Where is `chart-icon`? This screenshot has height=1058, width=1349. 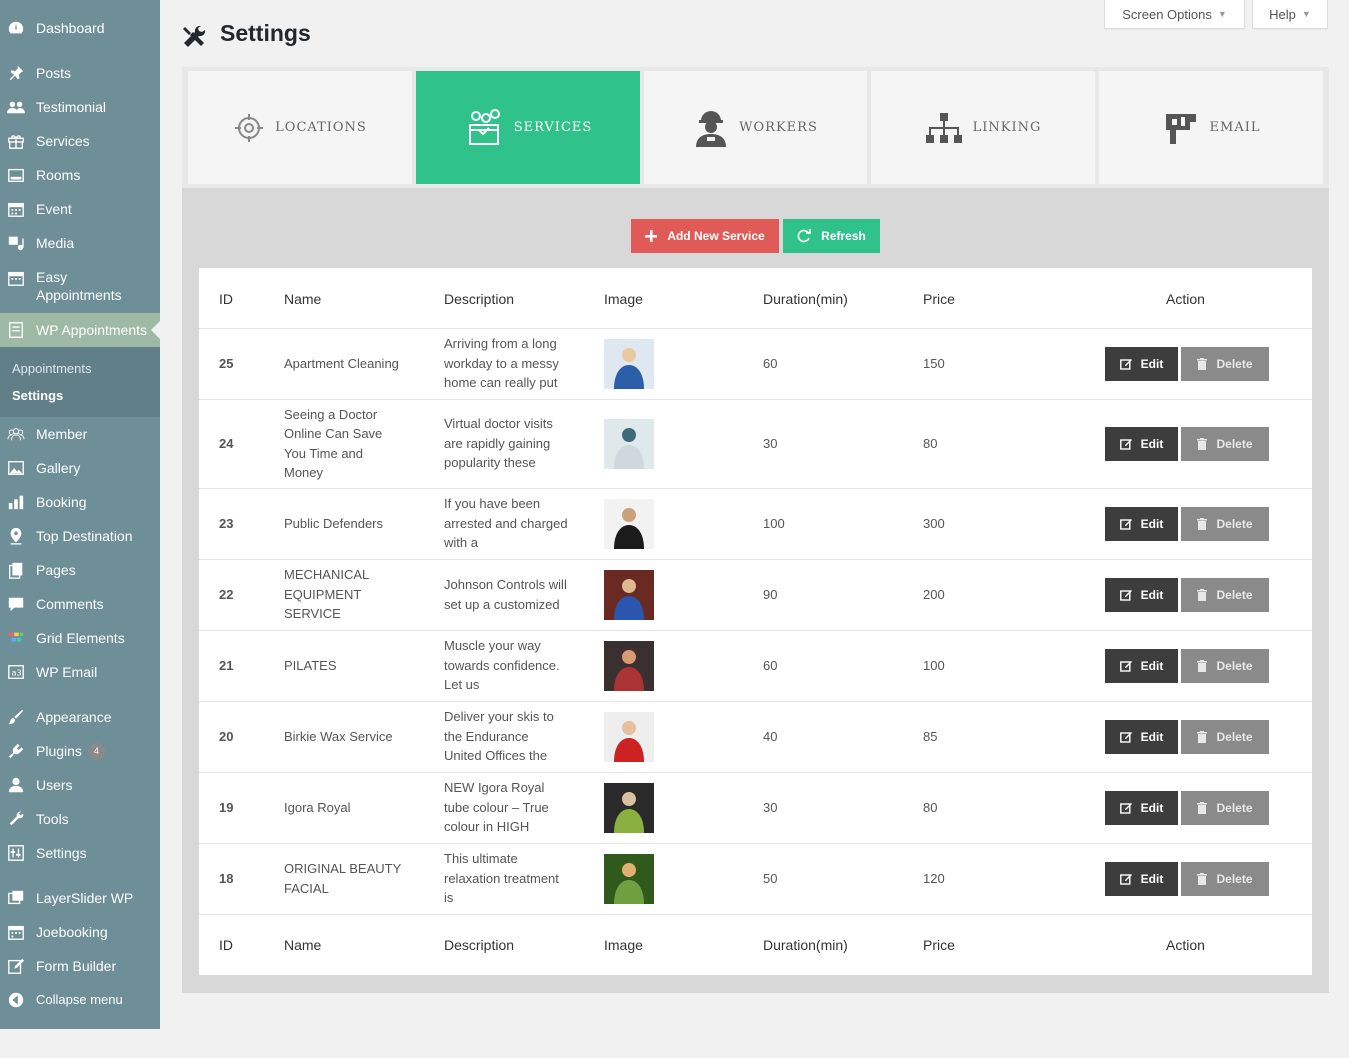
chart-icon is located at coordinates (16, 502).